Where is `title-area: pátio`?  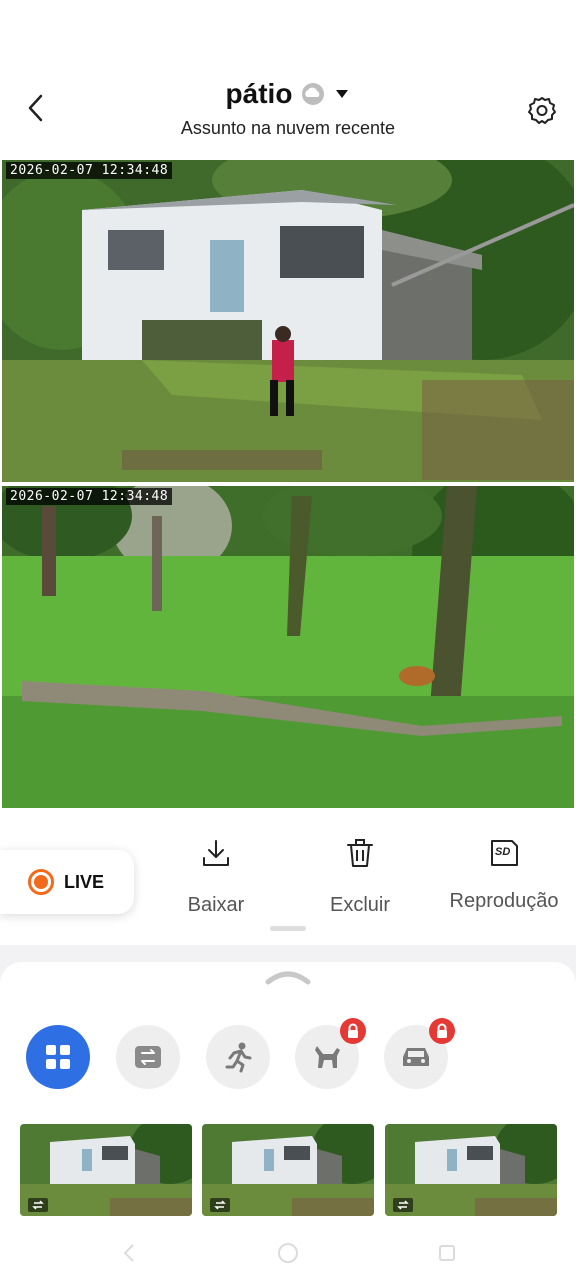 title-area: pátio is located at coordinates (288, 94).